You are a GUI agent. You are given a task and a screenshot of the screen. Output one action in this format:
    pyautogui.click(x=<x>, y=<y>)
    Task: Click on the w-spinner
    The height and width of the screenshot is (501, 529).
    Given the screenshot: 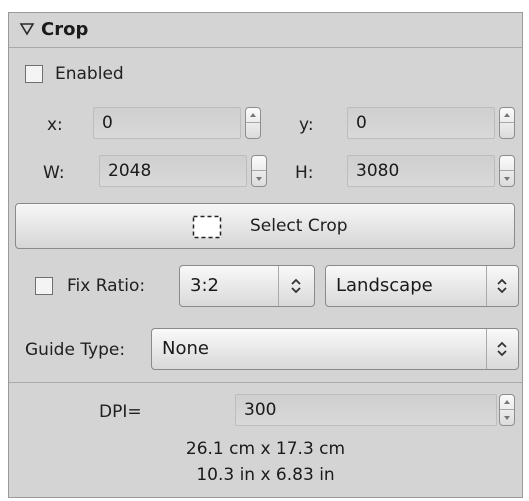 What is the action you would take?
    pyautogui.click(x=259, y=171)
    